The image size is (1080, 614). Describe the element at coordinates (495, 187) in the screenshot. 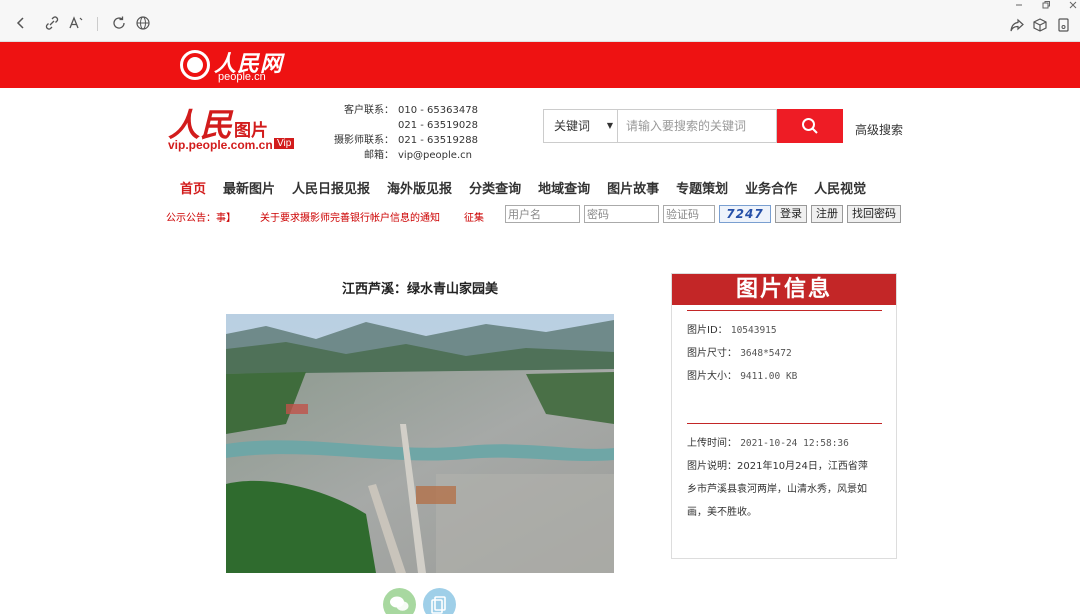

I see `nav-item-category: 分类查询` at that location.